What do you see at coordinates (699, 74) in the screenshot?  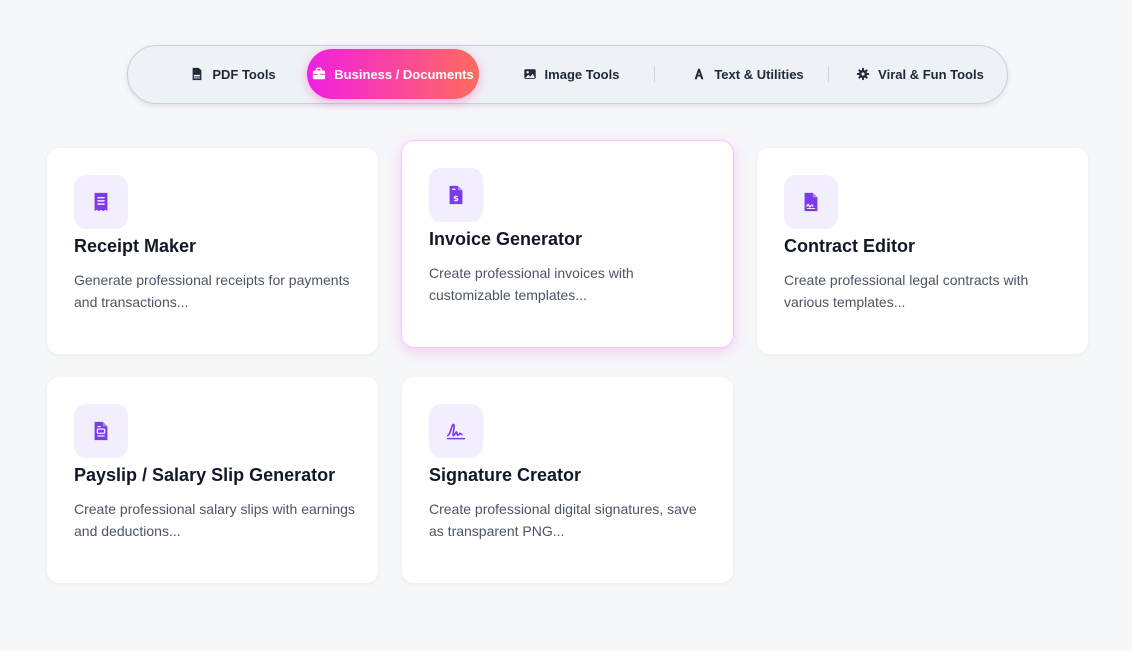 I see `text-font-icon` at bounding box center [699, 74].